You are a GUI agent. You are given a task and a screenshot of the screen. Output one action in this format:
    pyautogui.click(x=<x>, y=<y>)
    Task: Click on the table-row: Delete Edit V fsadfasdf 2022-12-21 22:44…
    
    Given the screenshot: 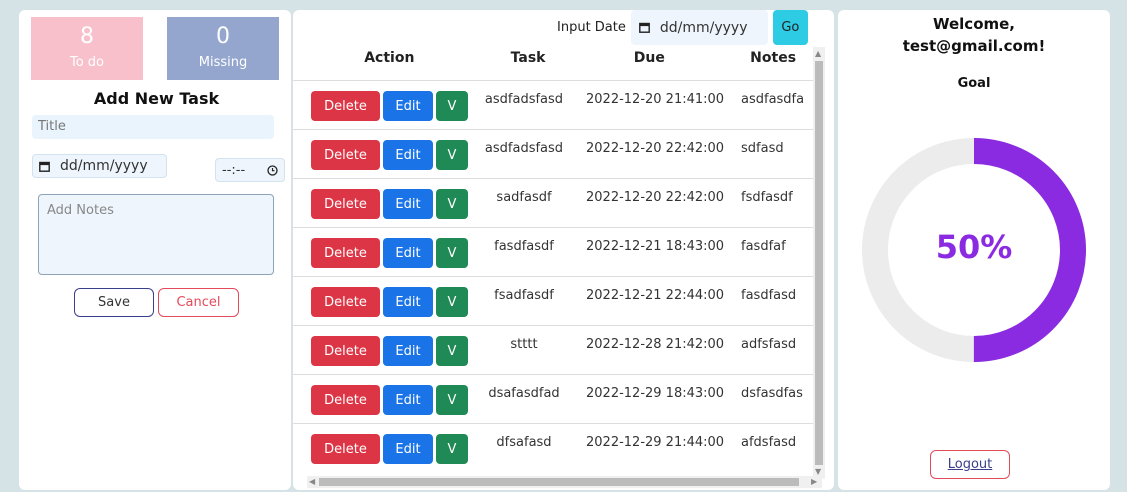 What is the action you would take?
    pyautogui.click(x=555, y=300)
    